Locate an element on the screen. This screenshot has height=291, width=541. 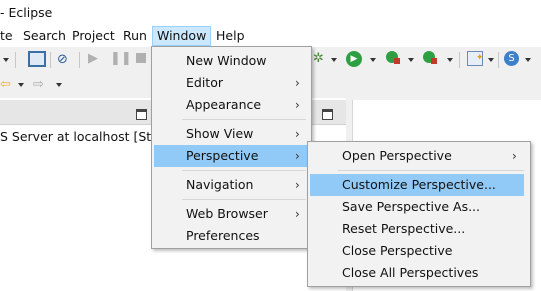
toolbox-badge-icon is located at coordinates (397, 61).